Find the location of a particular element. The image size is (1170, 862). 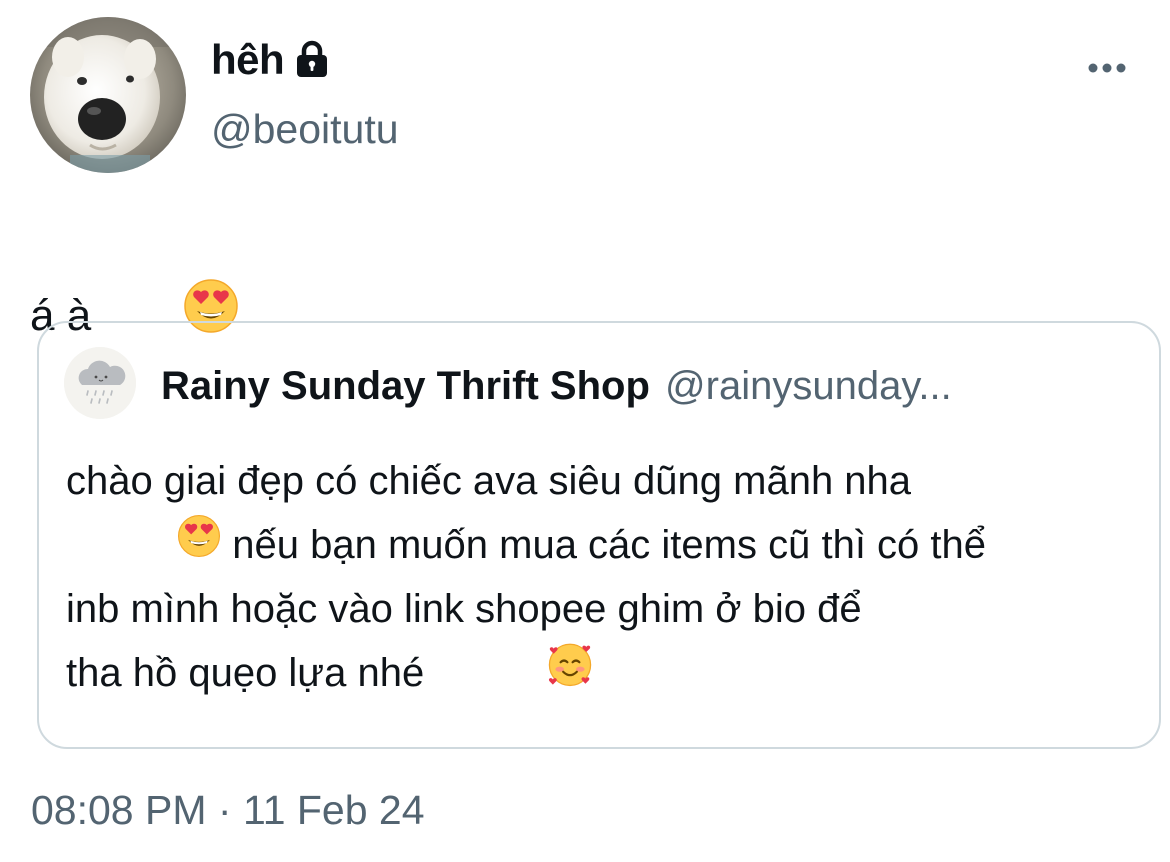

more-horizontal-icon is located at coordinates (1107, 68).